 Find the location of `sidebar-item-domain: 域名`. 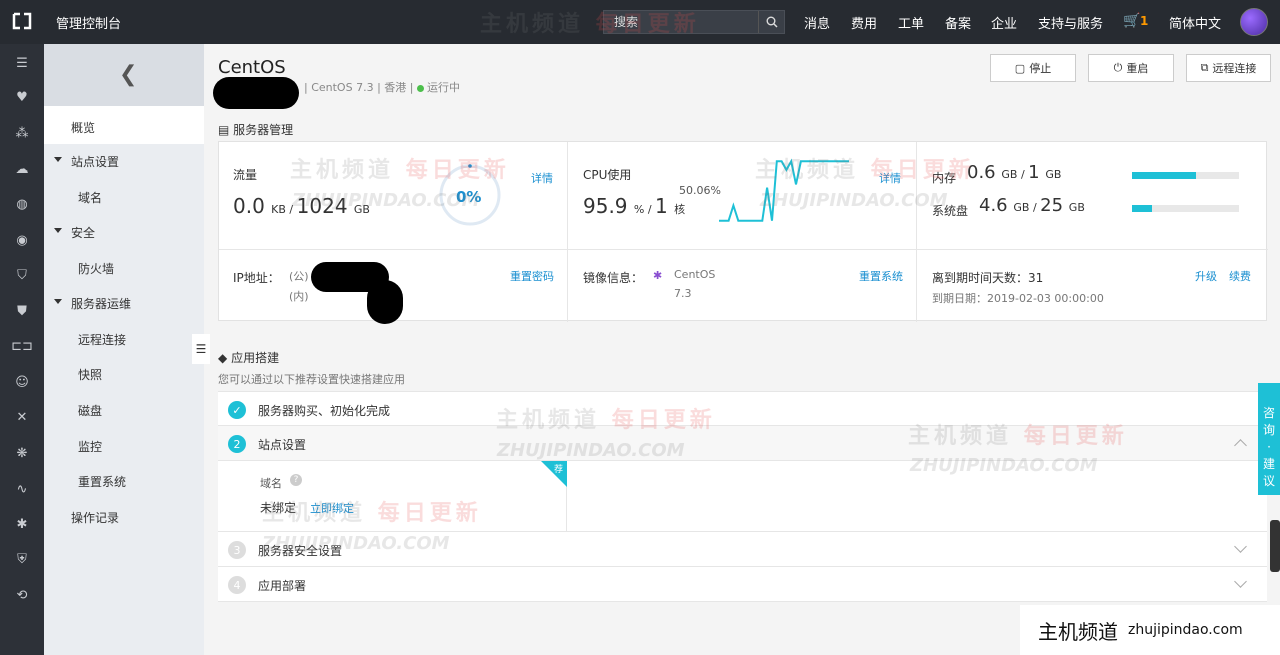

sidebar-item-domain: 域名 is located at coordinates (90, 197).